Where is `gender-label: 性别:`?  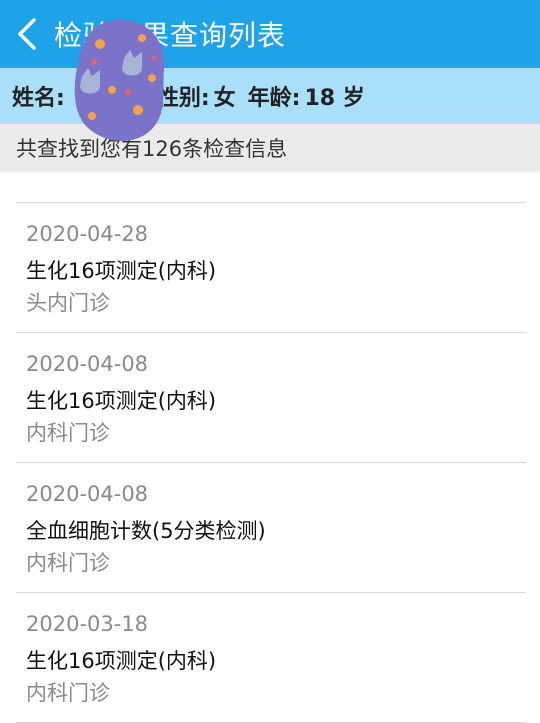
gender-label: 性别: is located at coordinates (183, 98).